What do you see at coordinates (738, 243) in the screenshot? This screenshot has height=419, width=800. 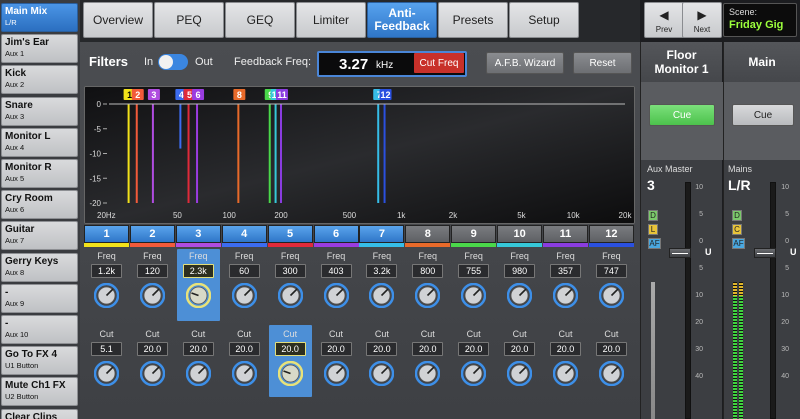 I see `badge-af: AF` at bounding box center [738, 243].